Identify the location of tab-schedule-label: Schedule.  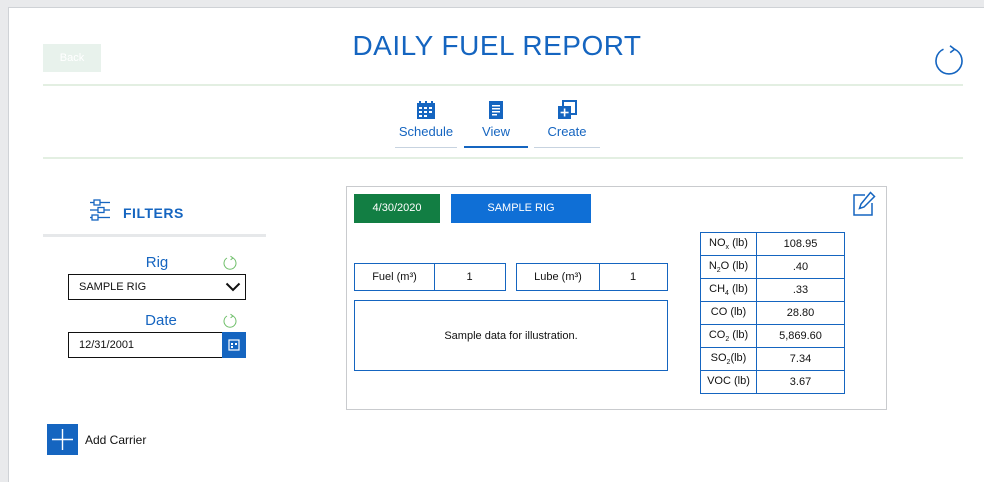
(426, 131).